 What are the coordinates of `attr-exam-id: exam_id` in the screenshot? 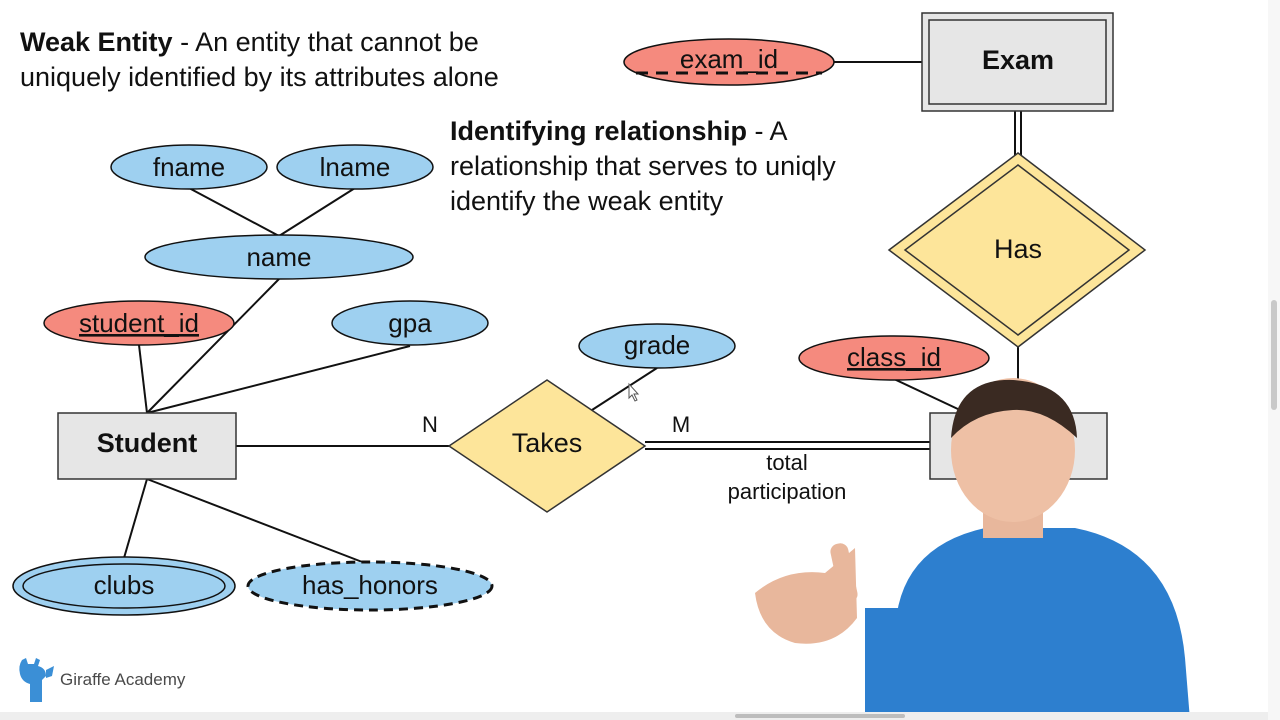 It's located at (729, 62).